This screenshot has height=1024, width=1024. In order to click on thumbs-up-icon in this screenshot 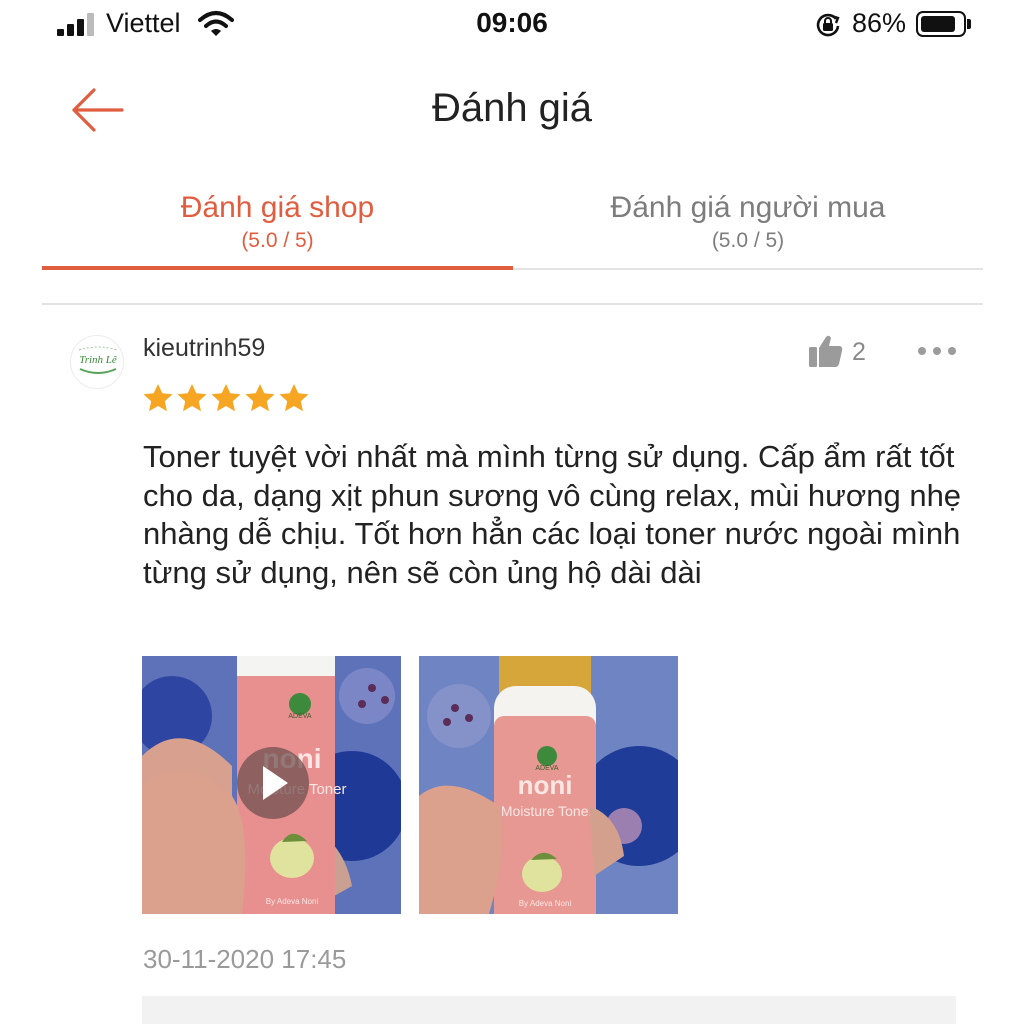, I will do `click(826, 351)`.